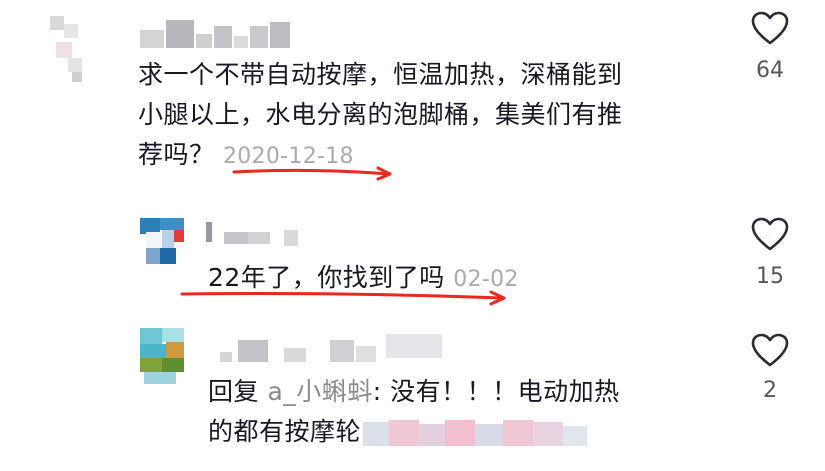 This screenshot has width=825, height=471. I want to click on reply-prefix: 回复, so click(234, 391).